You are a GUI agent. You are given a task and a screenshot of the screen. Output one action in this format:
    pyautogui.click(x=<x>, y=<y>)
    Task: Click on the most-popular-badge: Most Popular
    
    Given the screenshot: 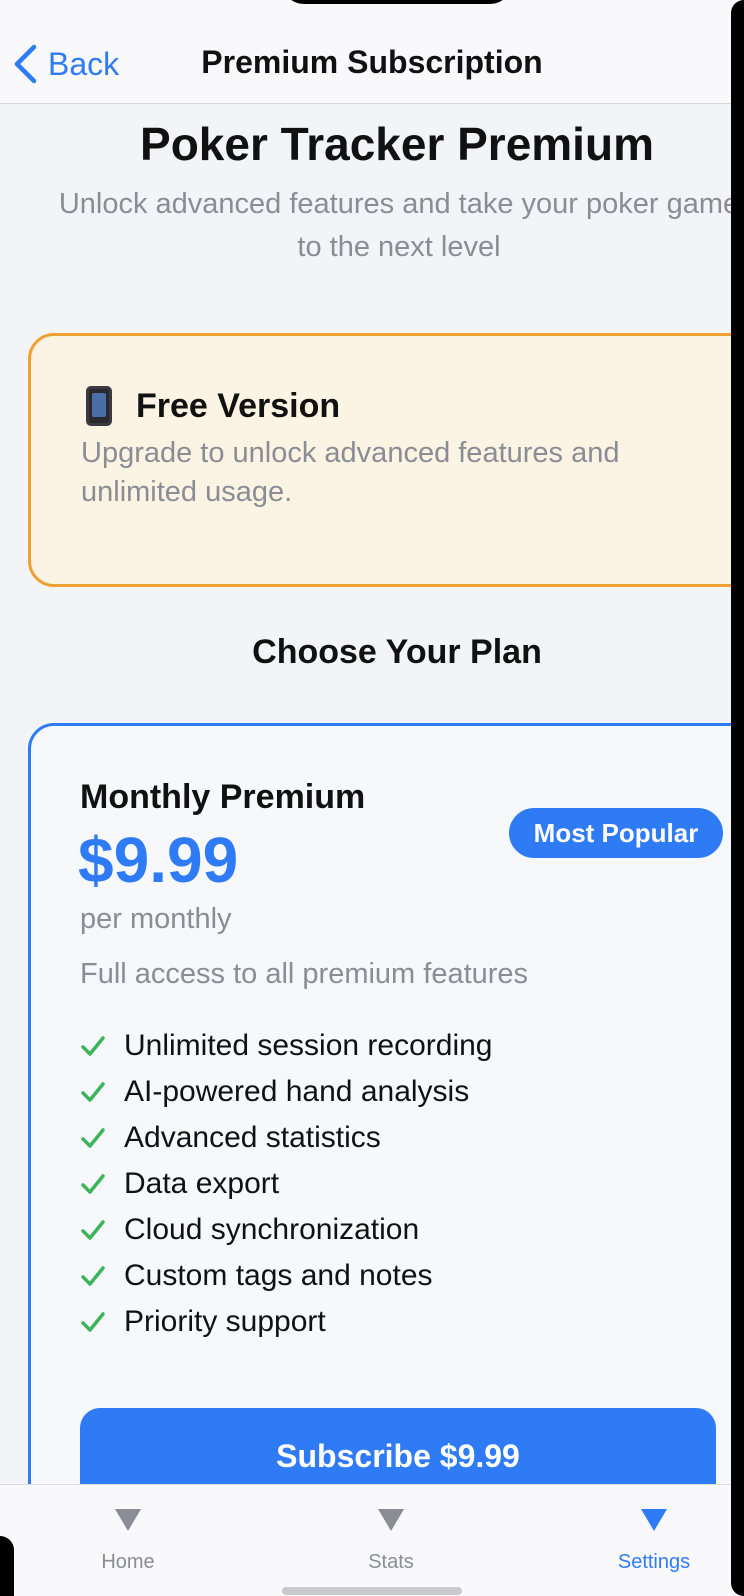 What is the action you would take?
    pyautogui.click(x=616, y=833)
    